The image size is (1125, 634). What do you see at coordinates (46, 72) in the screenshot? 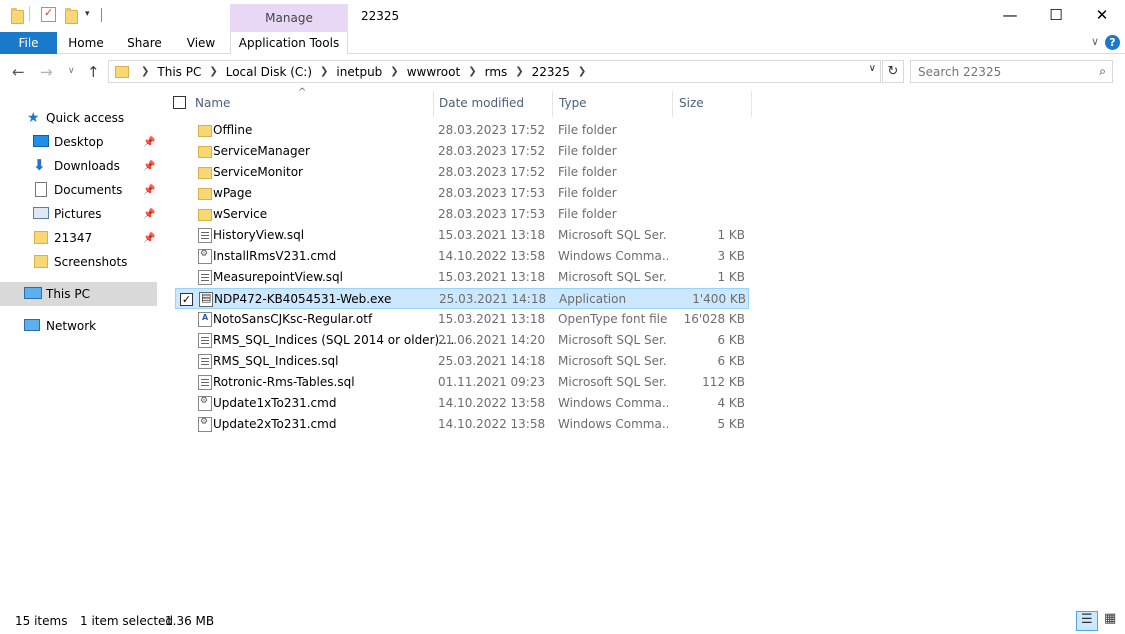
I see `forward-arrow-icon: →` at bounding box center [46, 72].